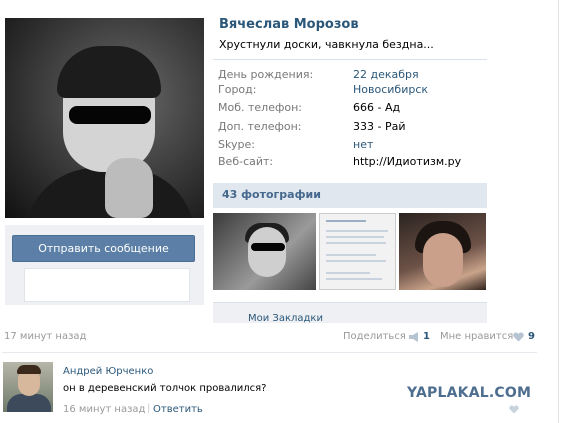 This screenshot has width=569, height=423. I want to click on info-value-city: Новосибирск, so click(390, 89).